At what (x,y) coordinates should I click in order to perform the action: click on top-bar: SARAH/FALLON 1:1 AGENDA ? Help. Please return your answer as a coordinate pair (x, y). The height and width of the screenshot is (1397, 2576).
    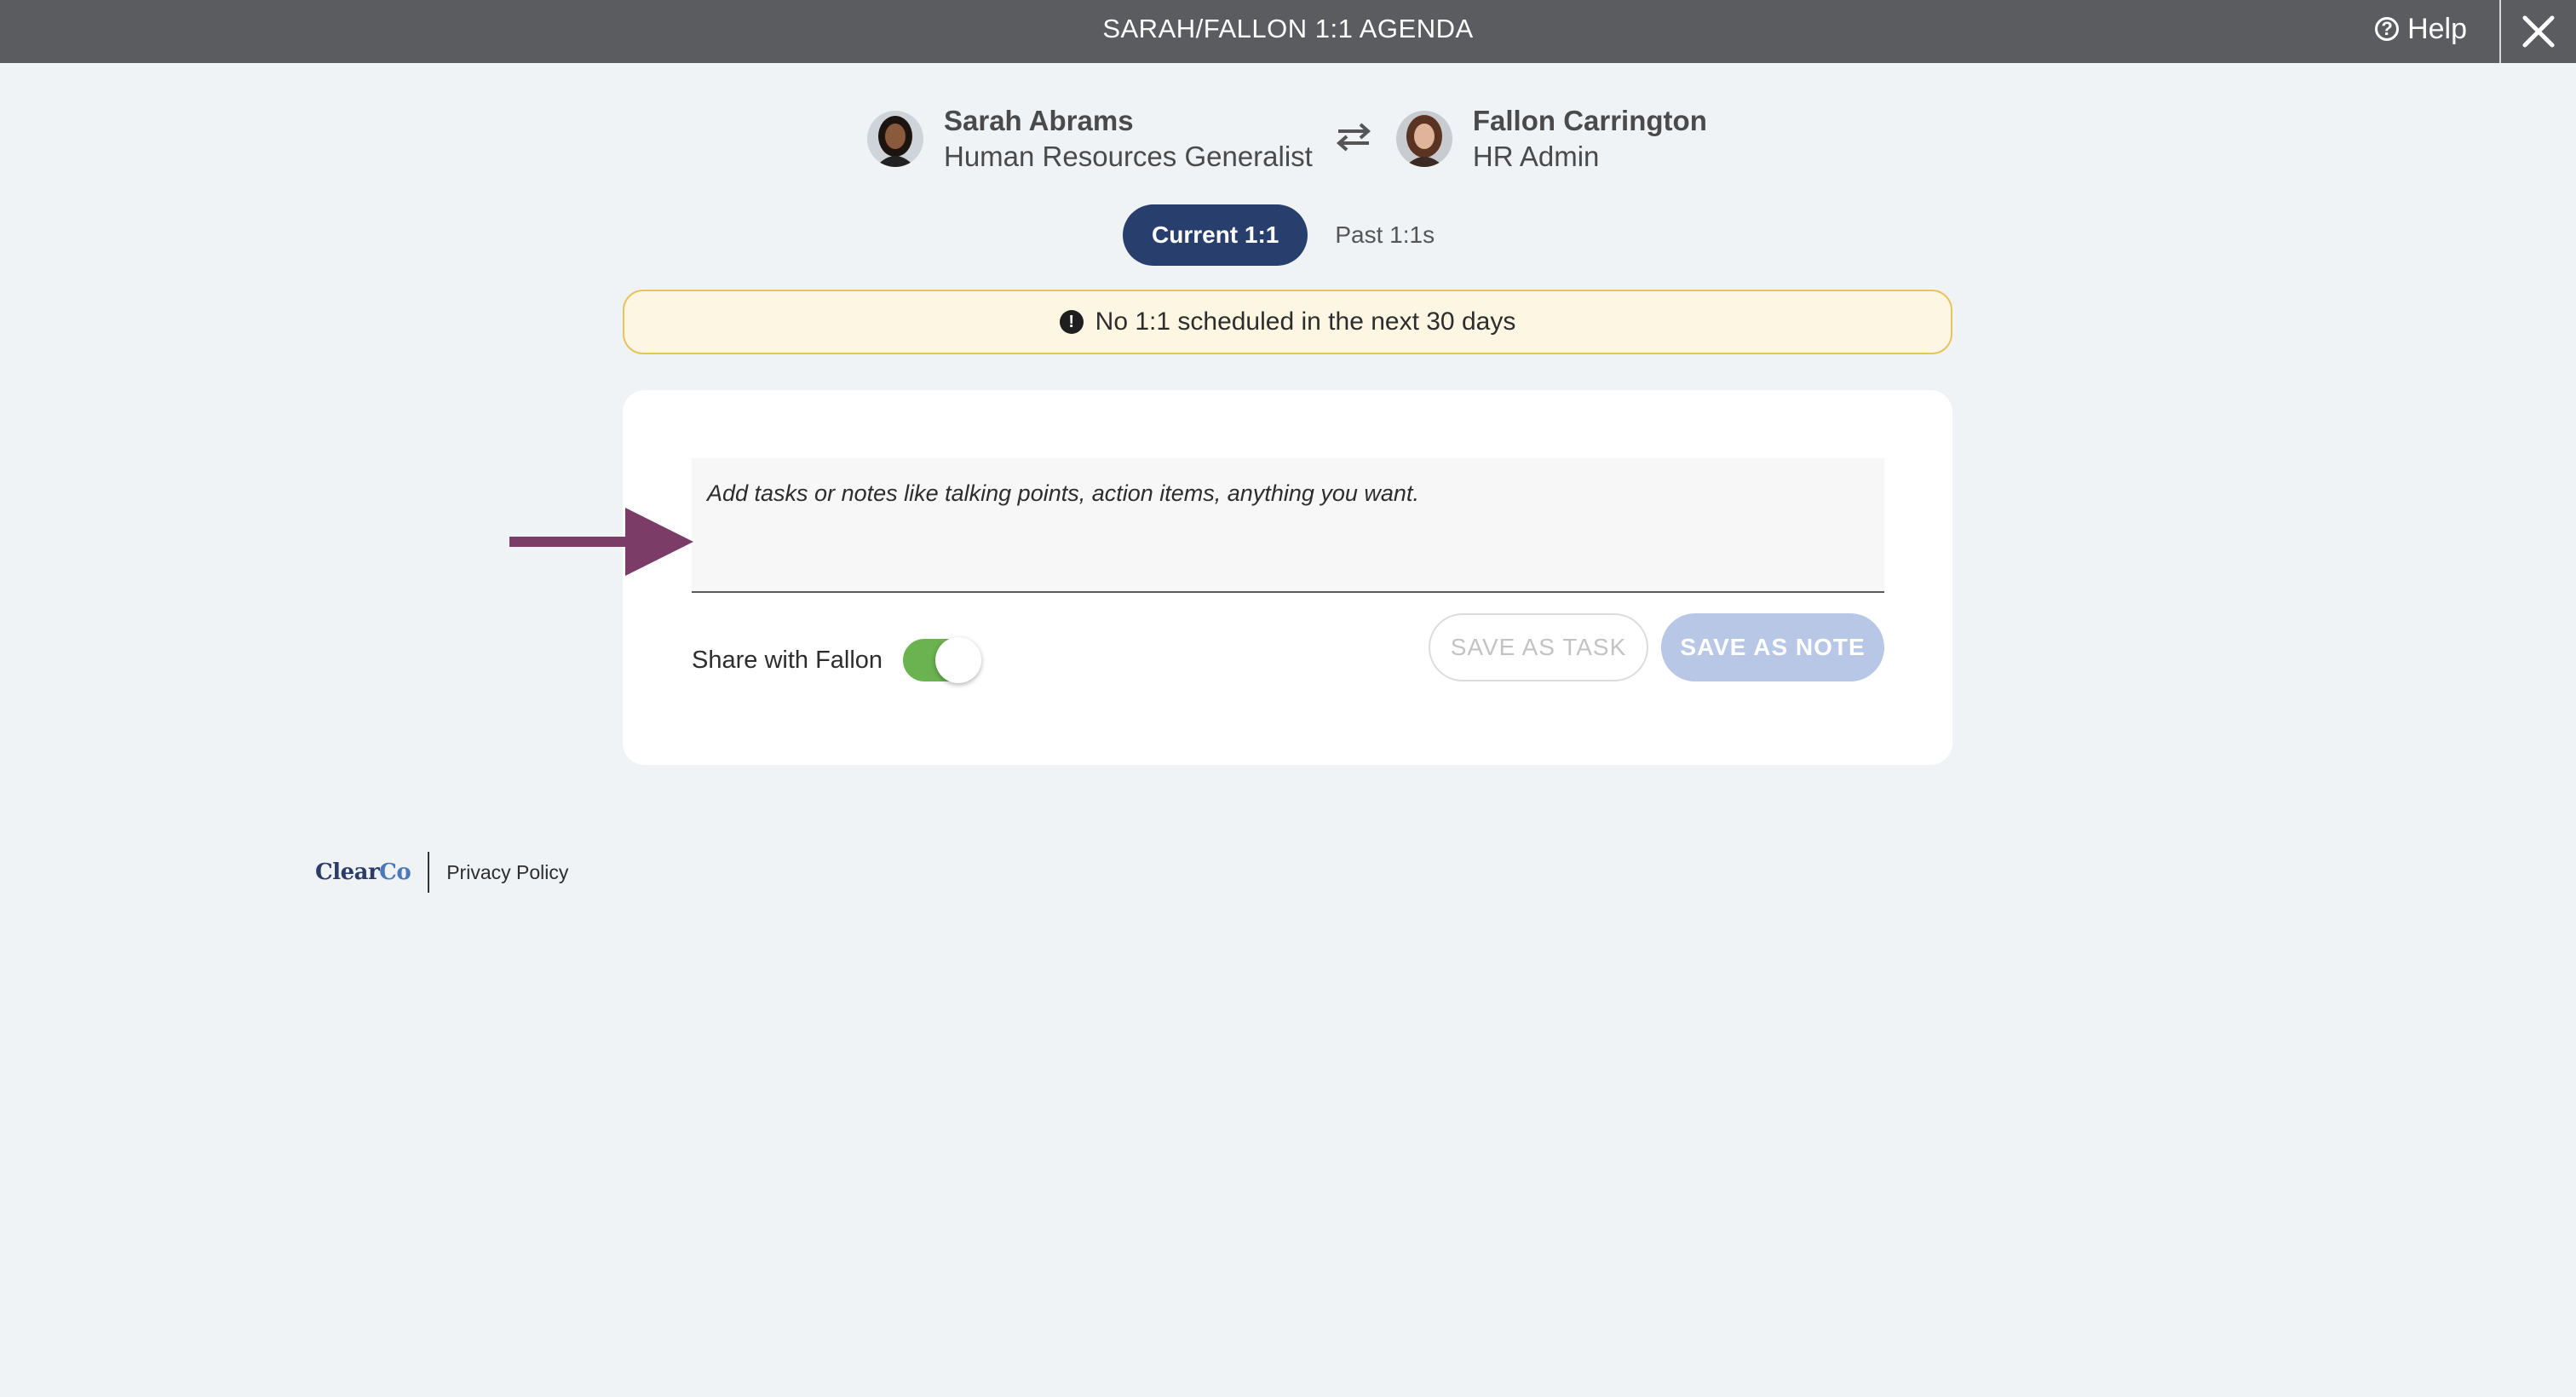
    Looking at the image, I should click on (1288, 31).